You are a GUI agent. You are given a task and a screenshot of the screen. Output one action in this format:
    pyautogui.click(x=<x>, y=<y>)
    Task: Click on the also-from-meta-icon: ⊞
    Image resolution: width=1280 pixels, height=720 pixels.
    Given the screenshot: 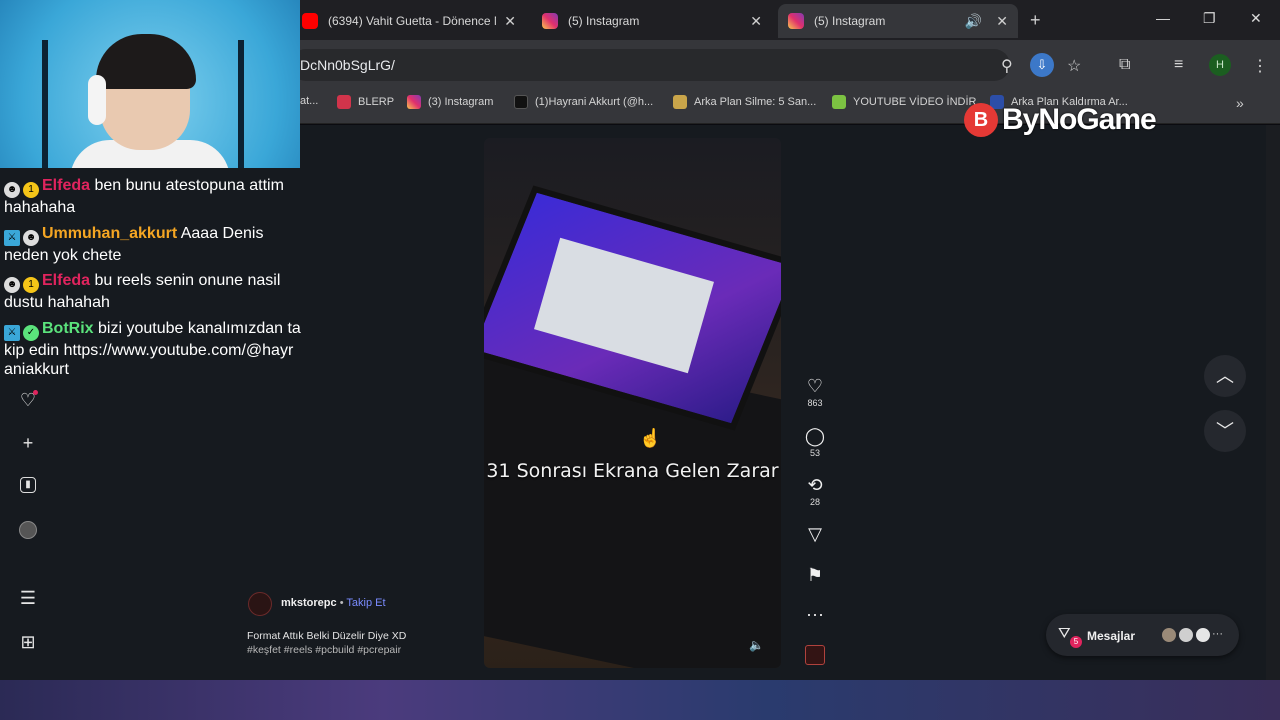 What is the action you would take?
    pyautogui.click(x=28, y=642)
    